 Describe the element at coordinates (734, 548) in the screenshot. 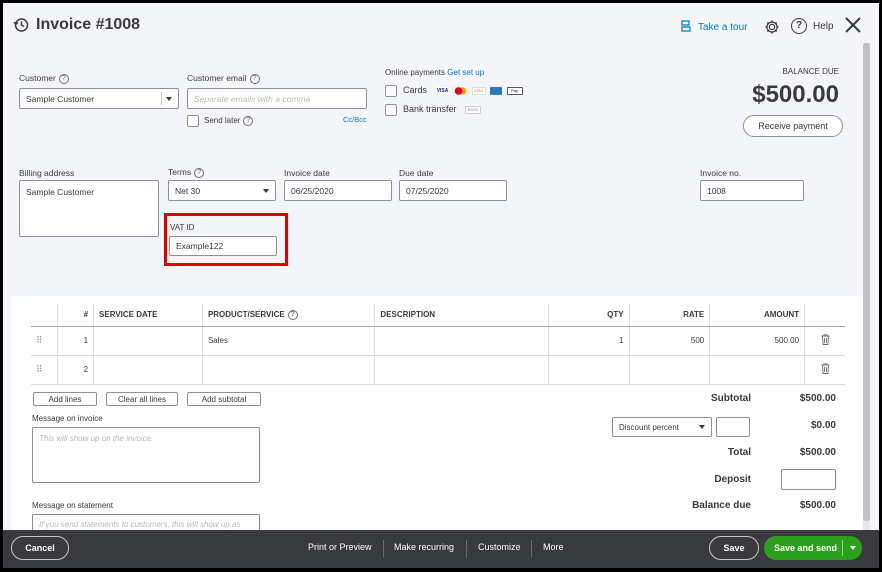

I see `save-button: Save` at that location.